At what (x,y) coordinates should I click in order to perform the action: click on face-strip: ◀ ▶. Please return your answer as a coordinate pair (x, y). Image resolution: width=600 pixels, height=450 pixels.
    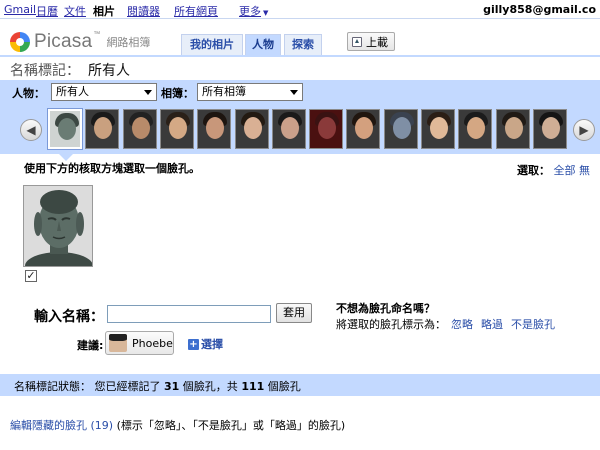
    Looking at the image, I should click on (300, 129).